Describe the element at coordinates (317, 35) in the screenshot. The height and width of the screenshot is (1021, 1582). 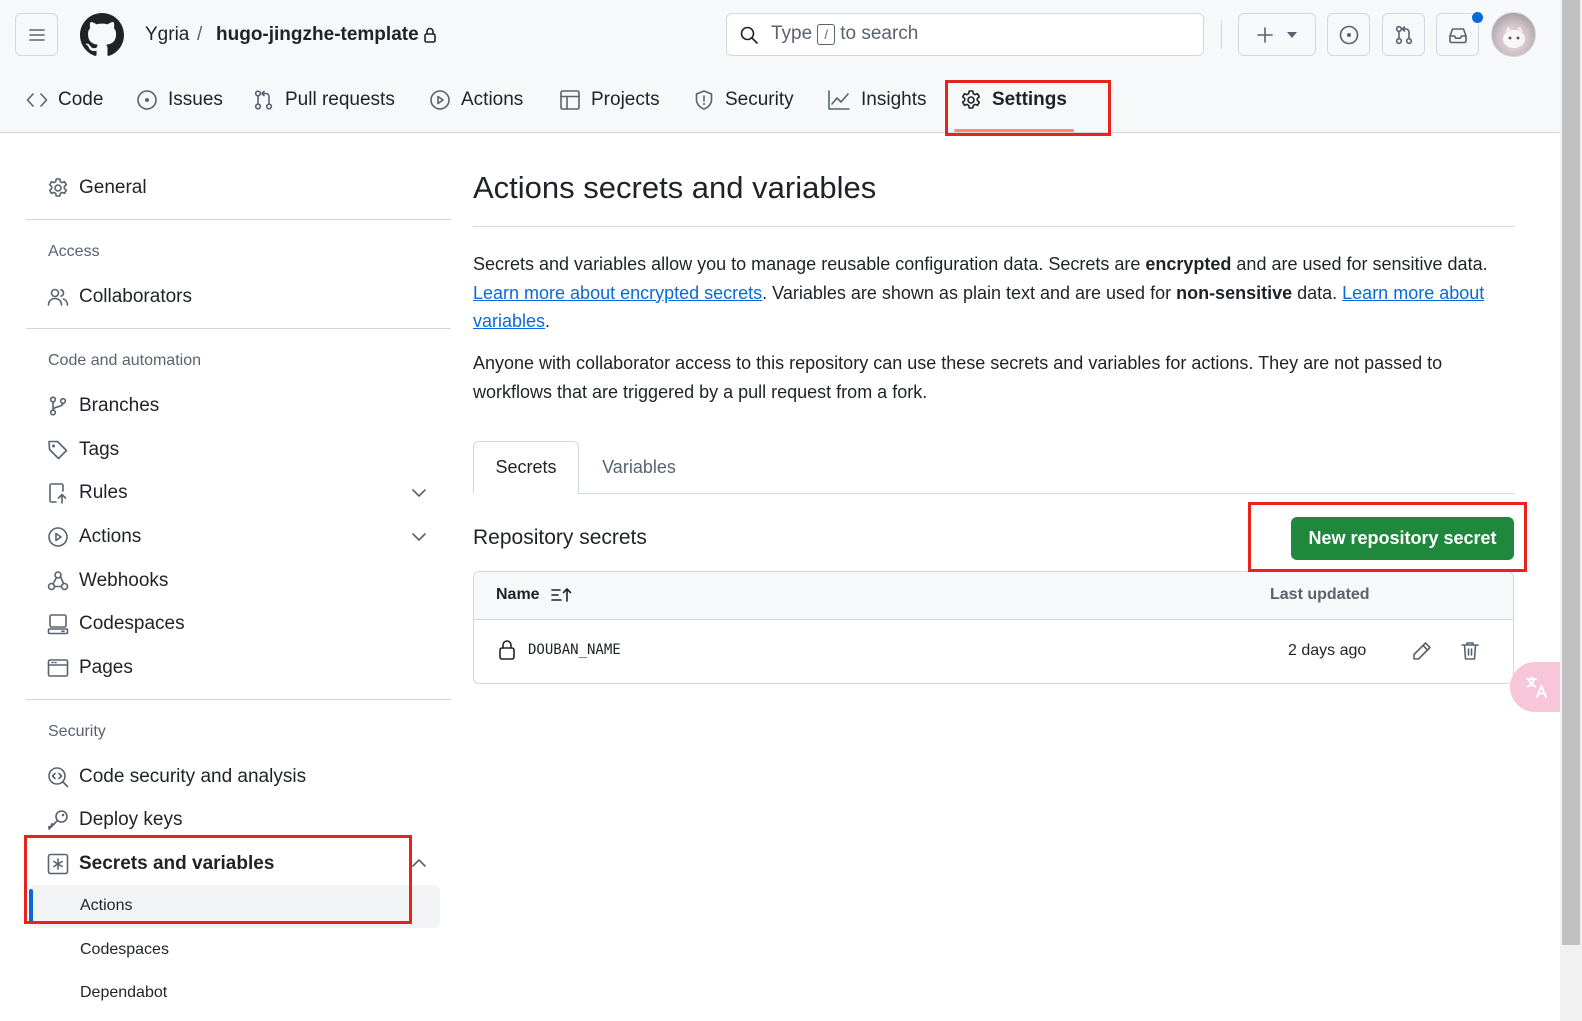
I see `repo-link: hugo-jingzhe-template` at that location.